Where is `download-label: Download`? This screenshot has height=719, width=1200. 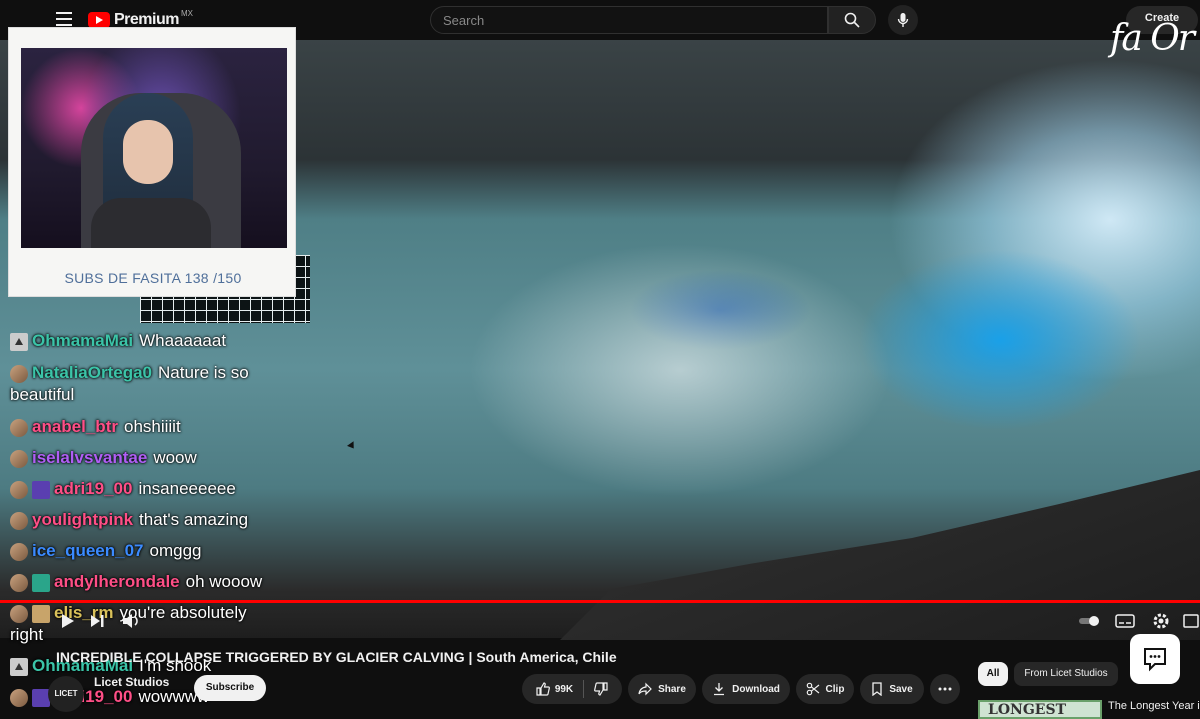
download-label: Download is located at coordinates (756, 689).